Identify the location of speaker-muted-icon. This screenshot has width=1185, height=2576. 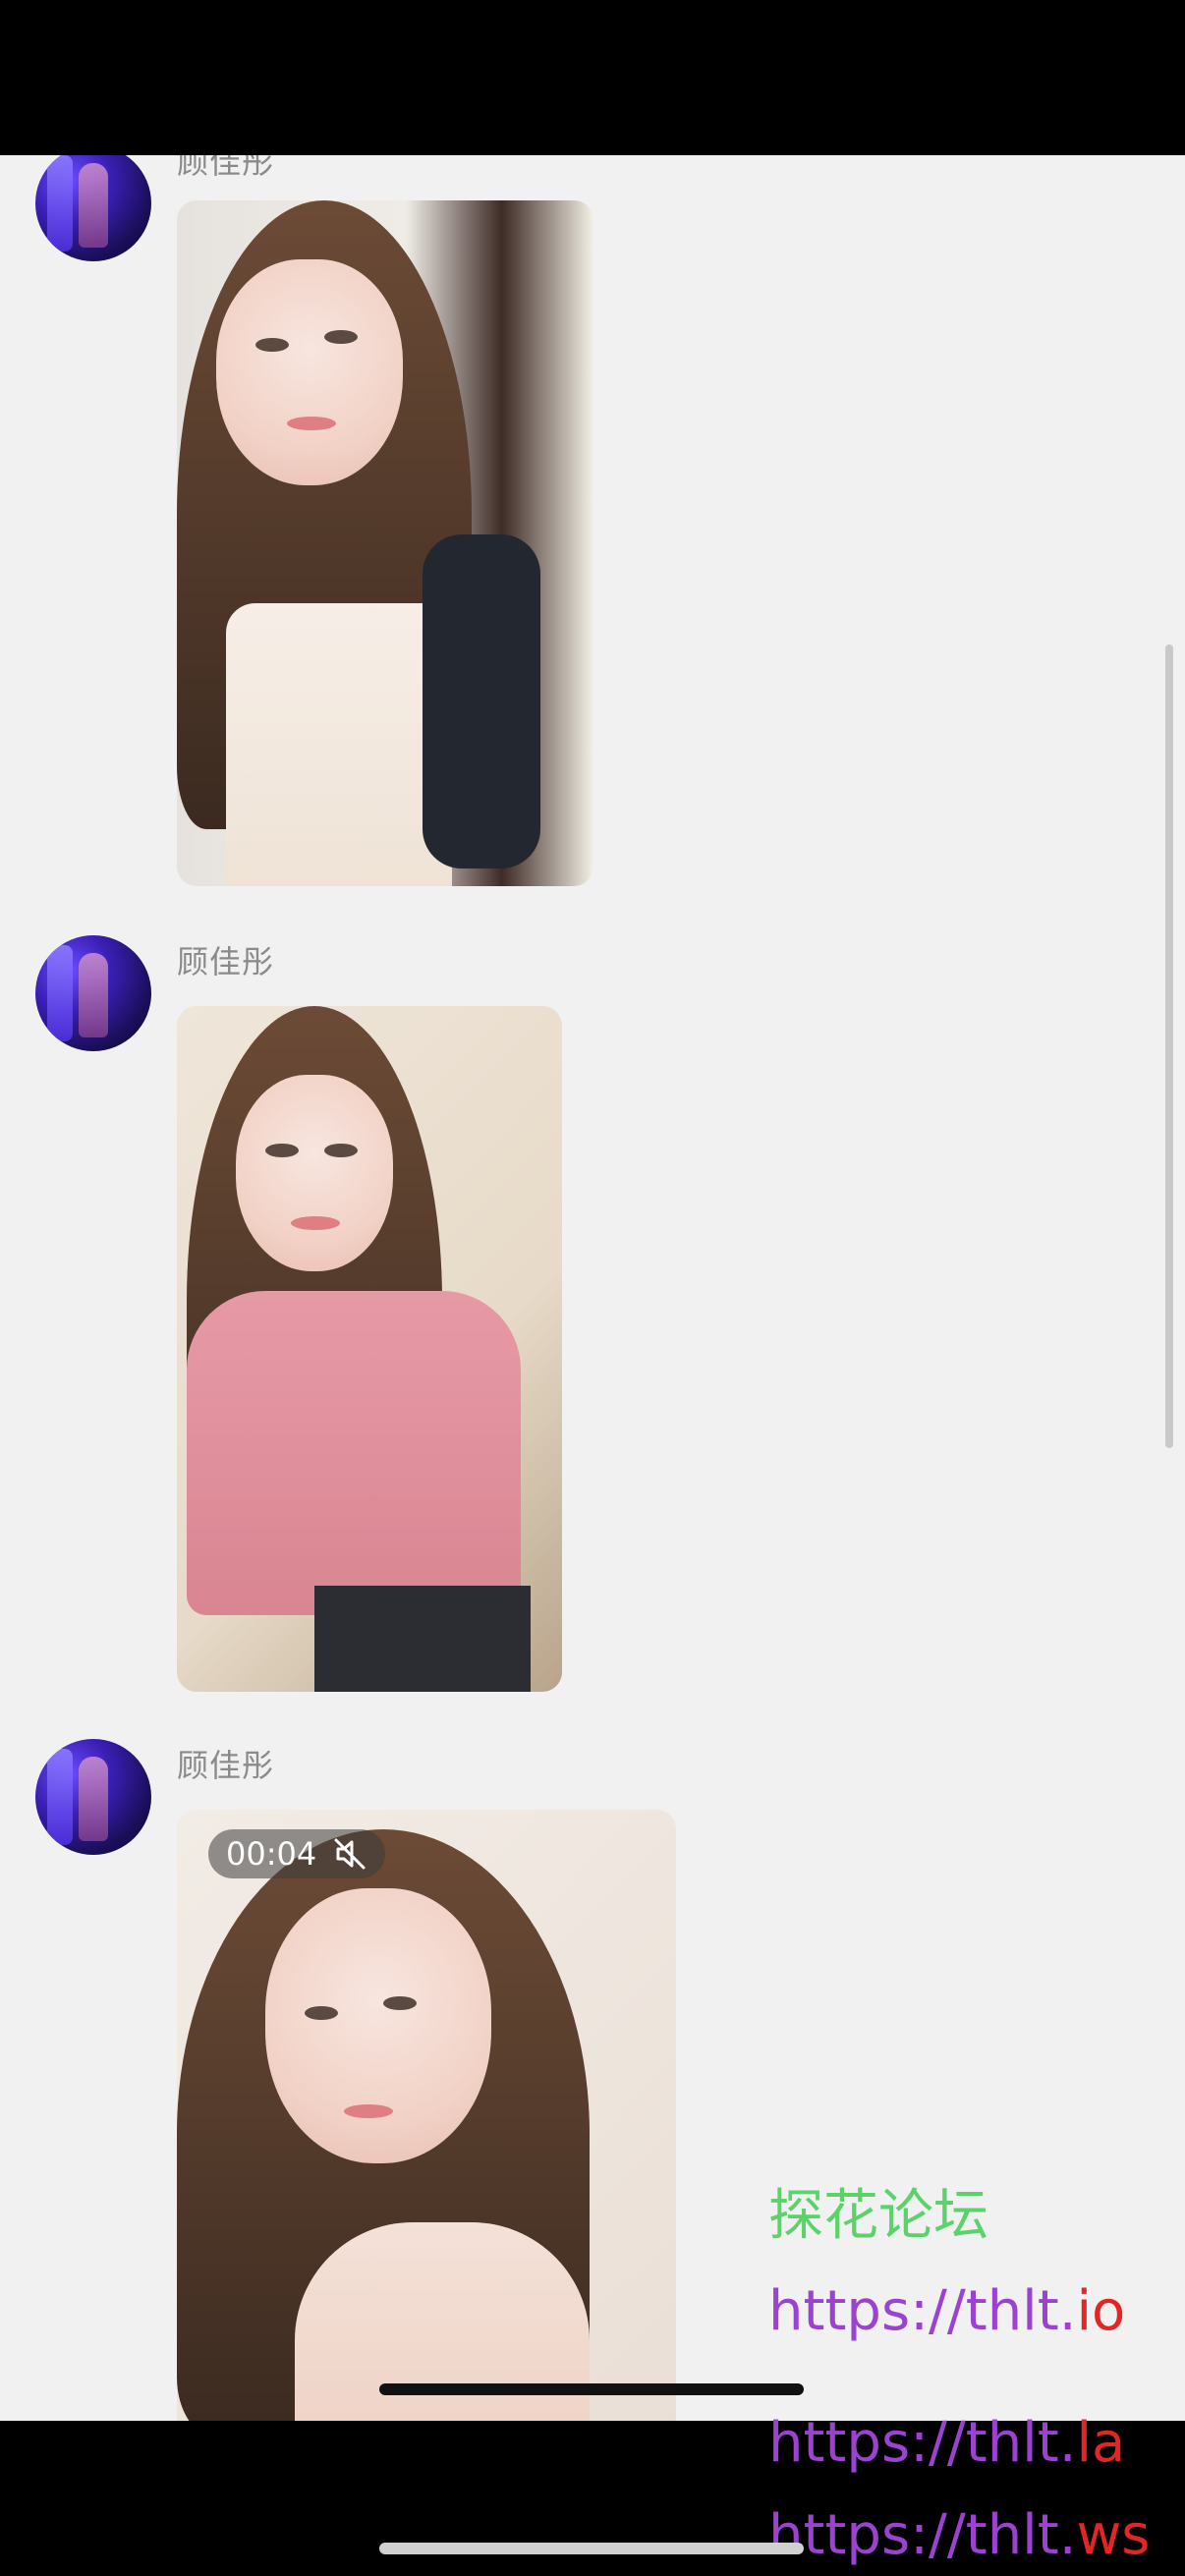
(350, 1854).